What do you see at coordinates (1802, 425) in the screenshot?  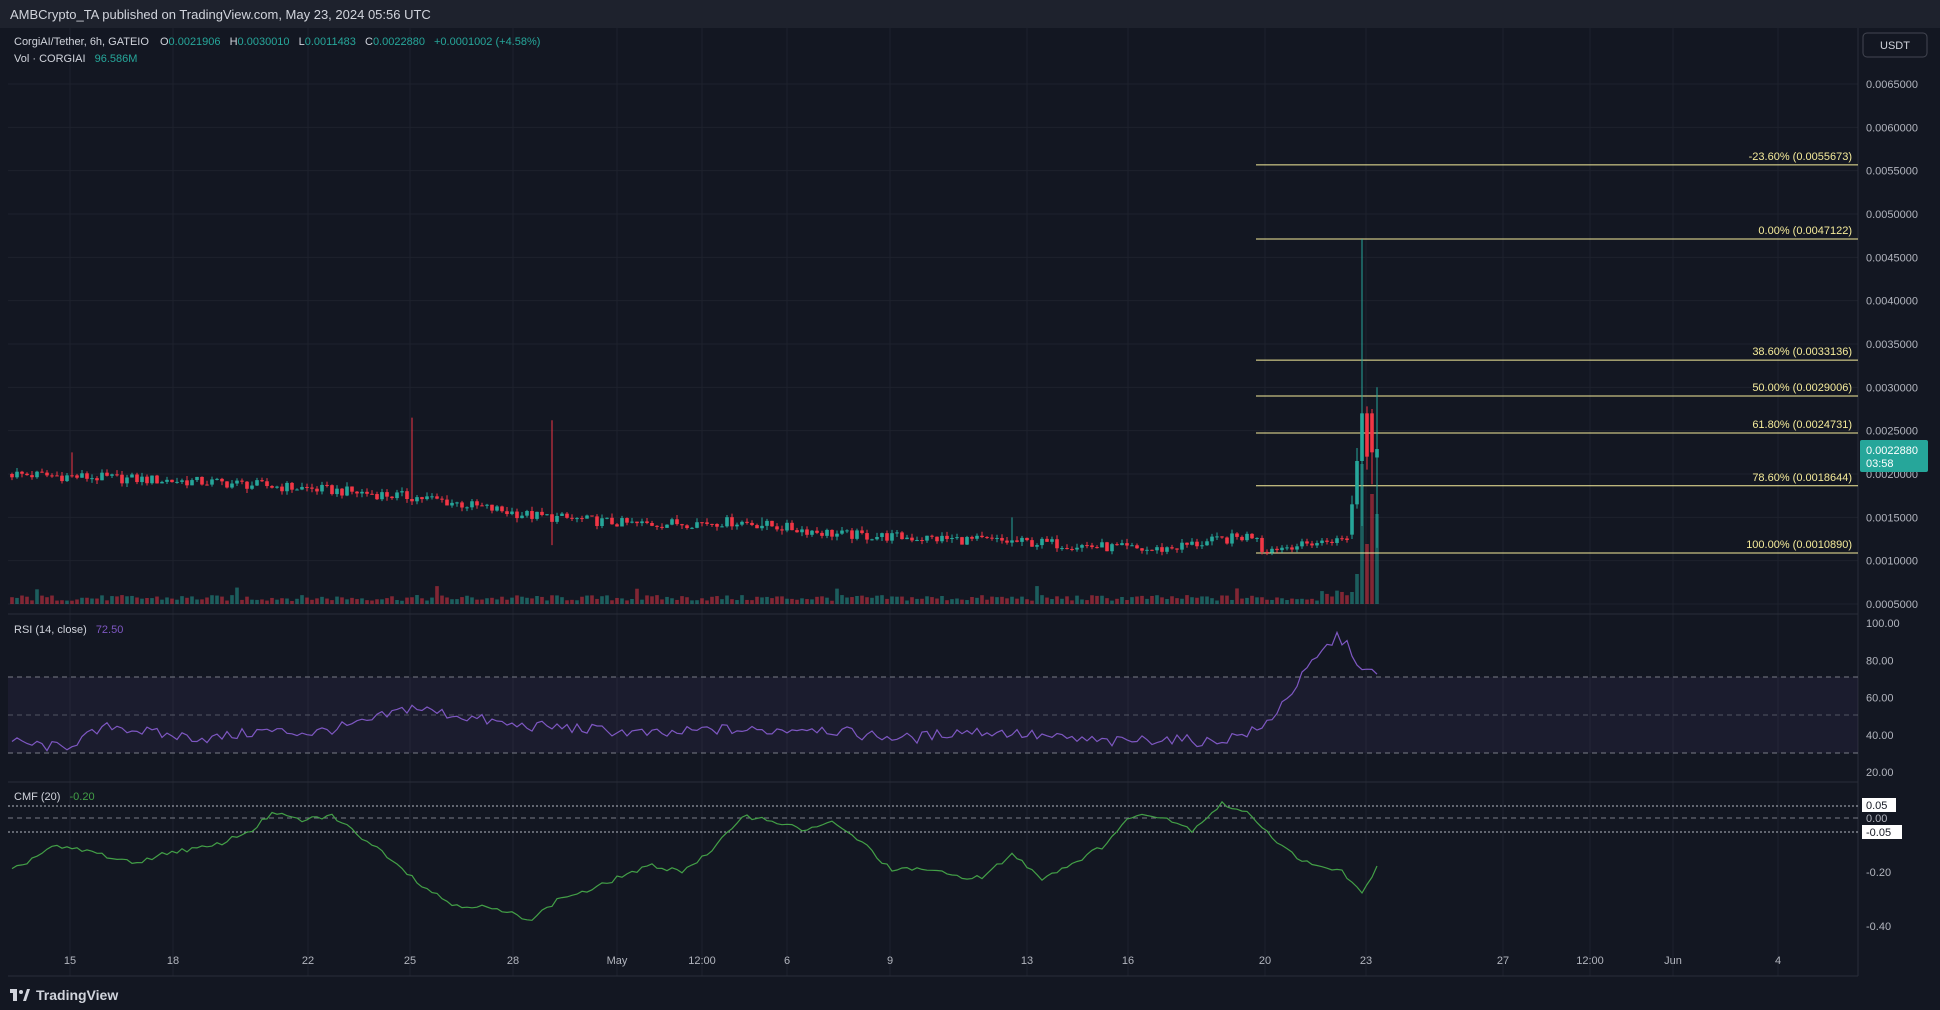 I see `fib-level-label: 61.80% (0.0024731)` at bounding box center [1802, 425].